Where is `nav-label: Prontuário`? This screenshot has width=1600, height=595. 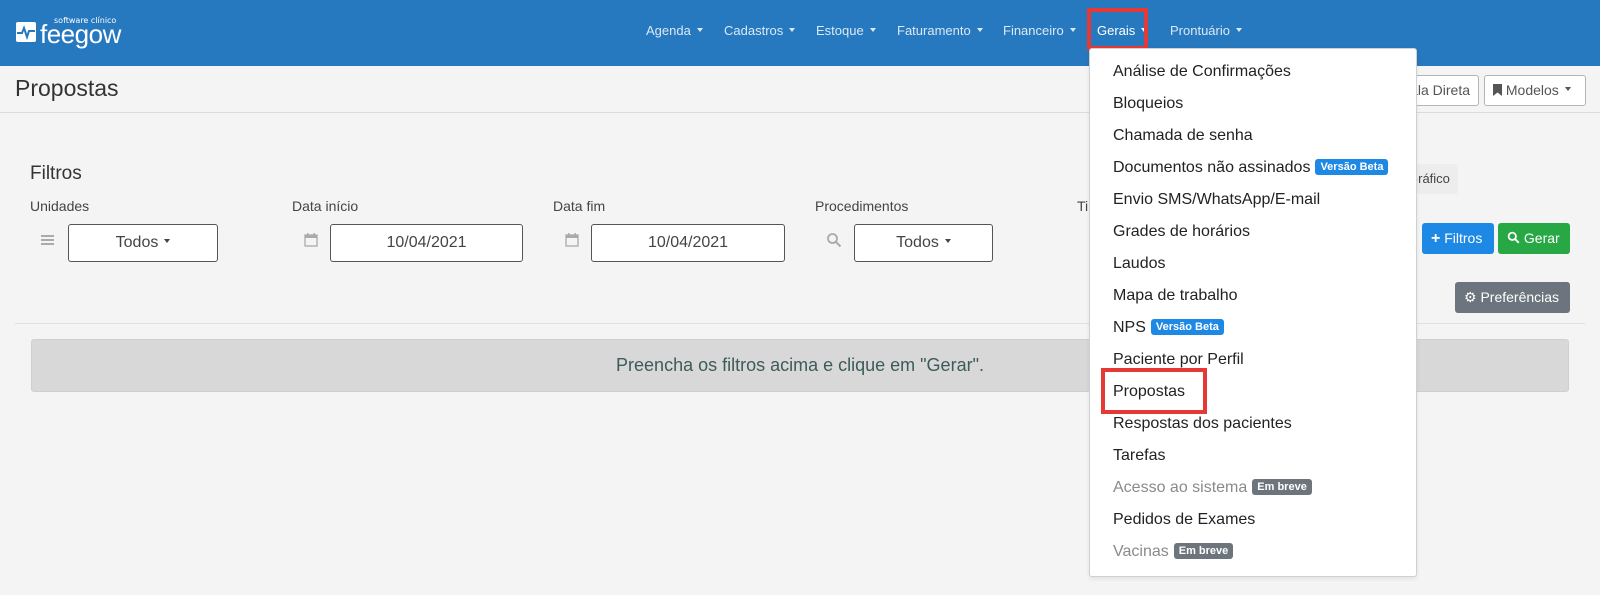
nav-label: Prontuário is located at coordinates (1200, 30).